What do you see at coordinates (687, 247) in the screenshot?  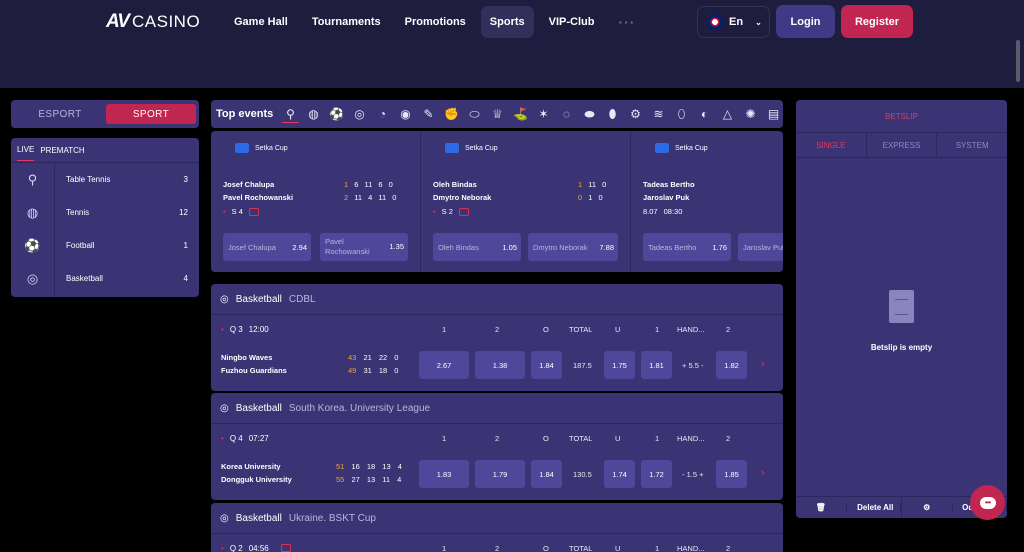 I see `odd-button: Tadeas Bertho 1.76` at bounding box center [687, 247].